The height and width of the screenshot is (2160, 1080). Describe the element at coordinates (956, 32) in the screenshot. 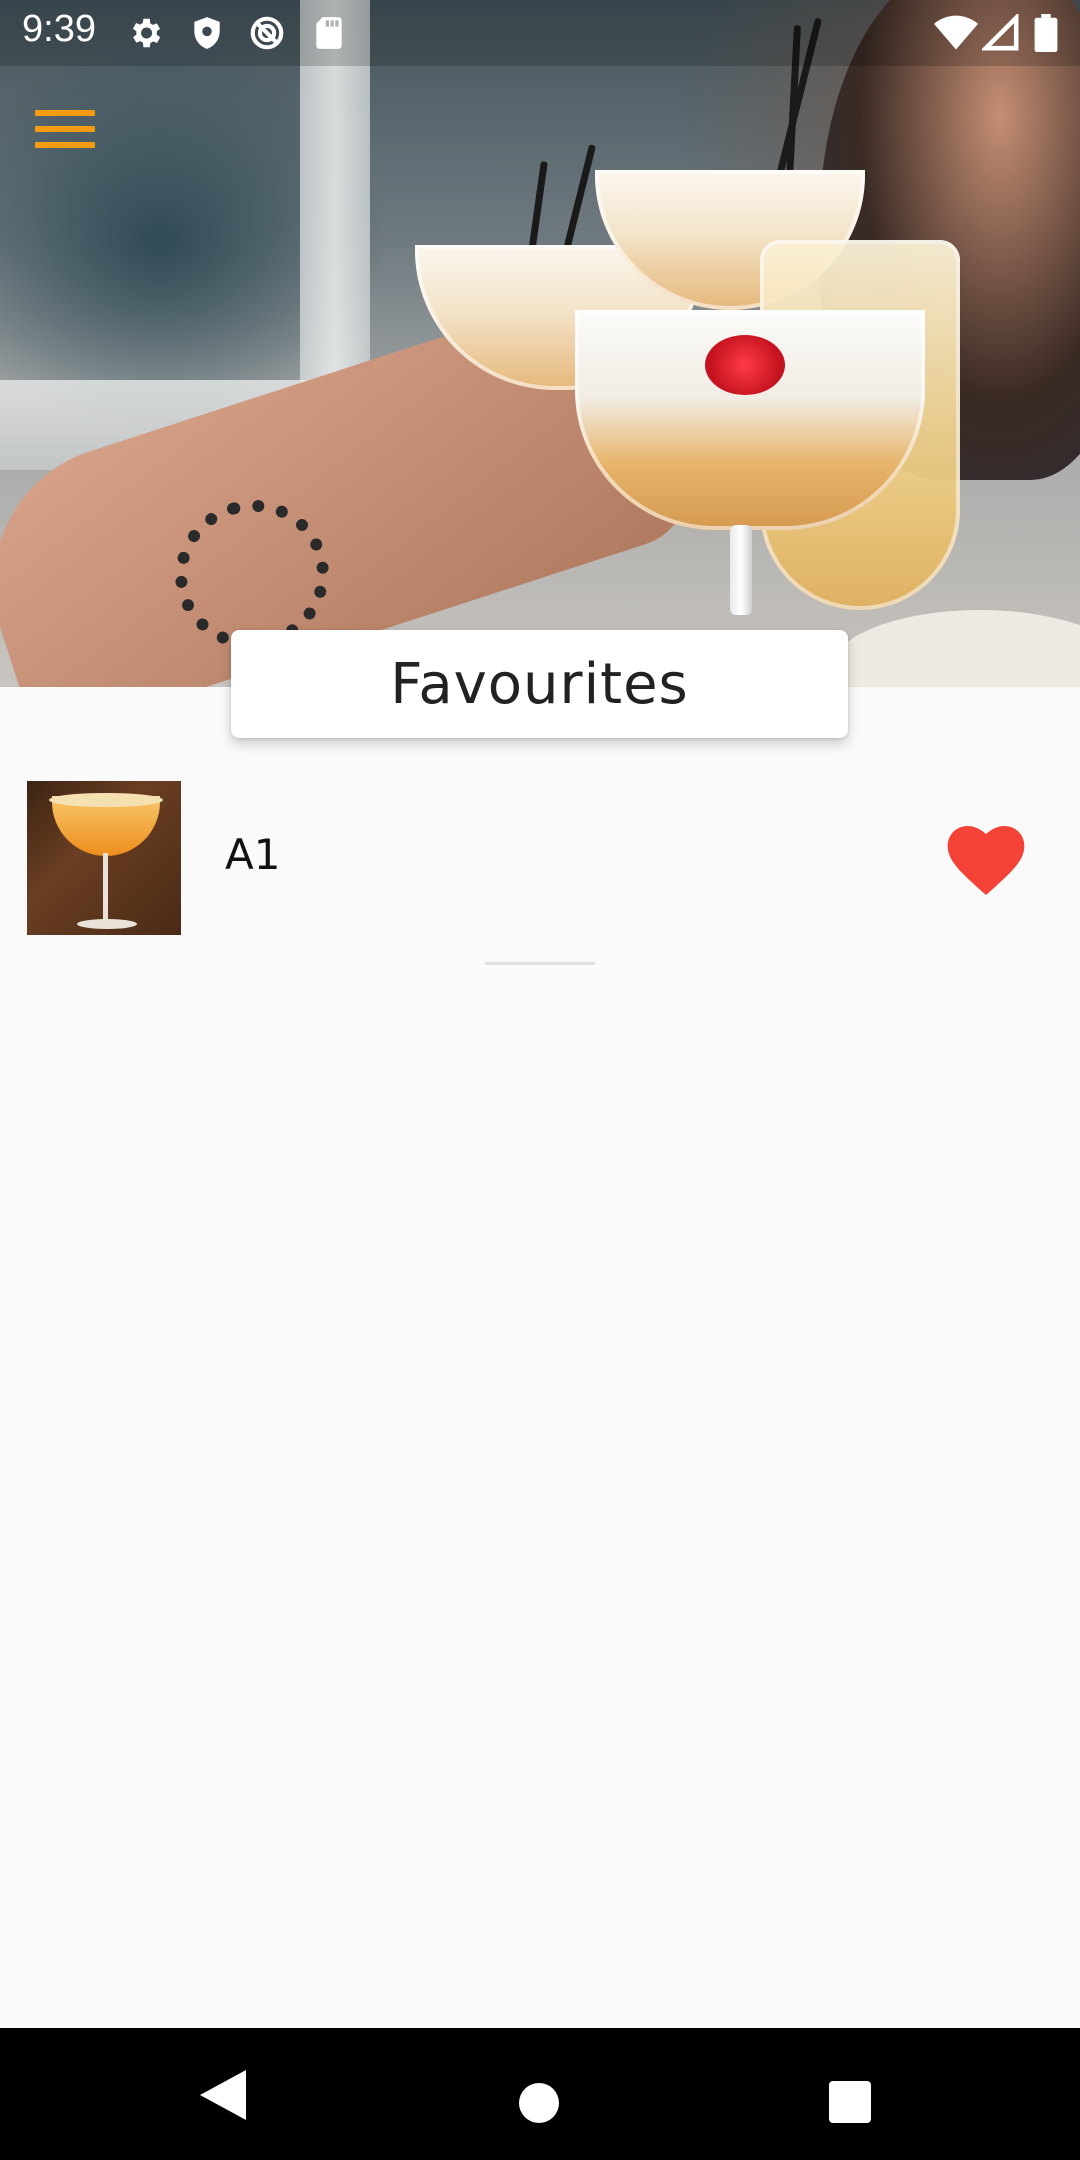

I see `wifi-icon` at that location.